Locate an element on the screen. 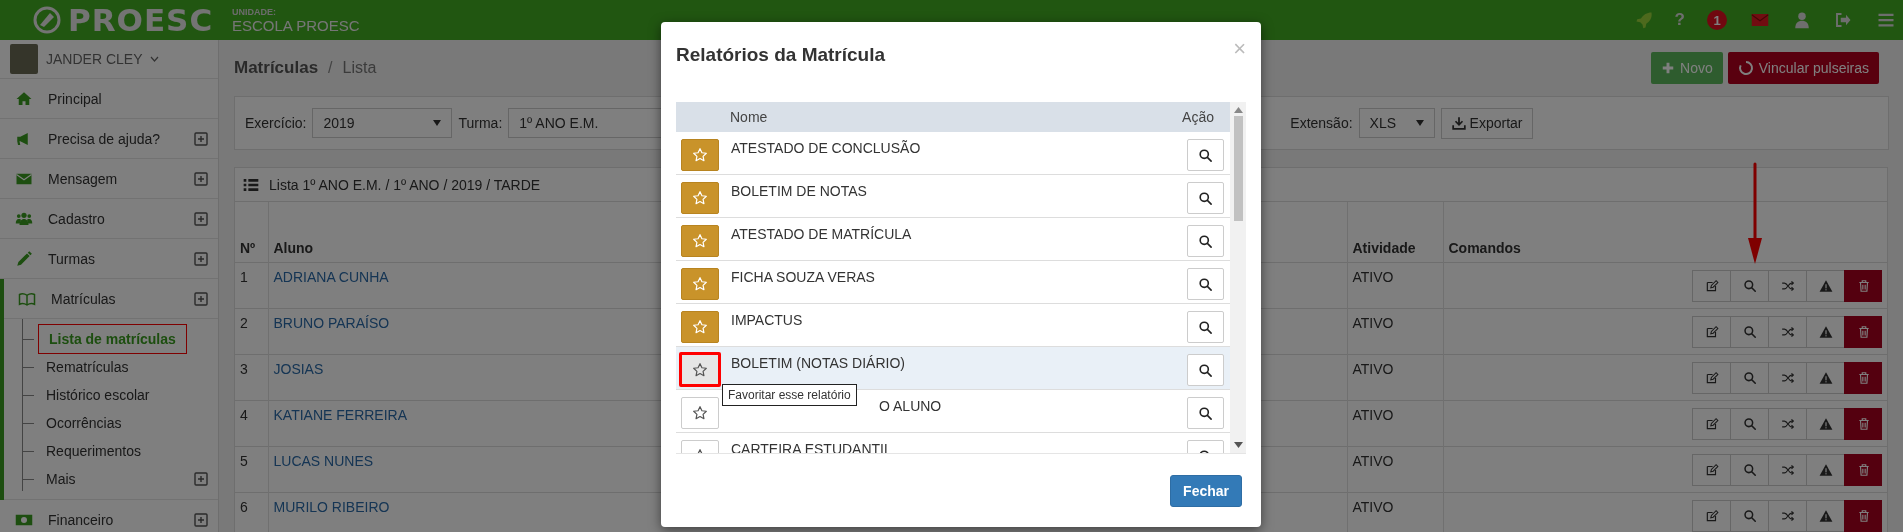  year-select: 2019 is located at coordinates (382, 123).